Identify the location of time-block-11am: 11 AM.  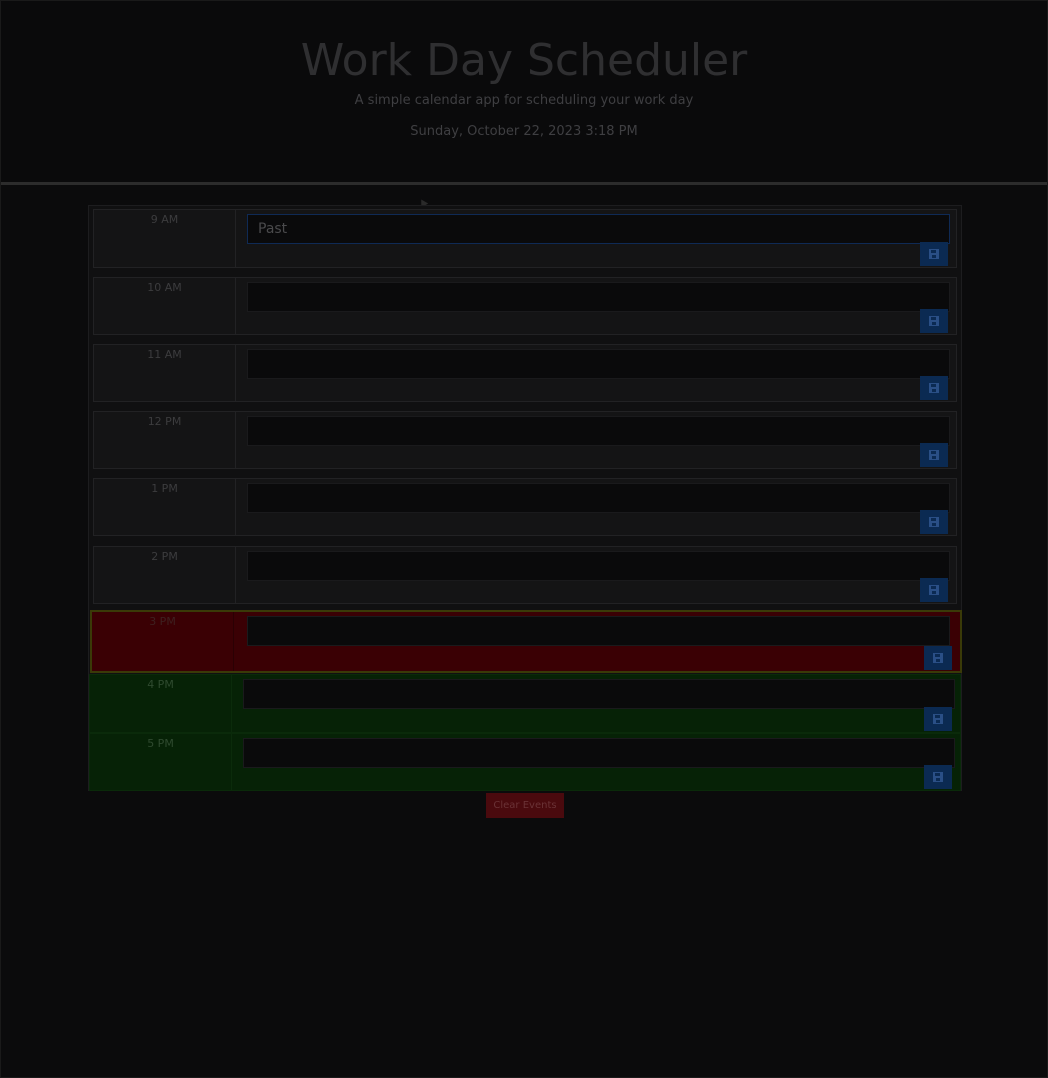
(525, 373).